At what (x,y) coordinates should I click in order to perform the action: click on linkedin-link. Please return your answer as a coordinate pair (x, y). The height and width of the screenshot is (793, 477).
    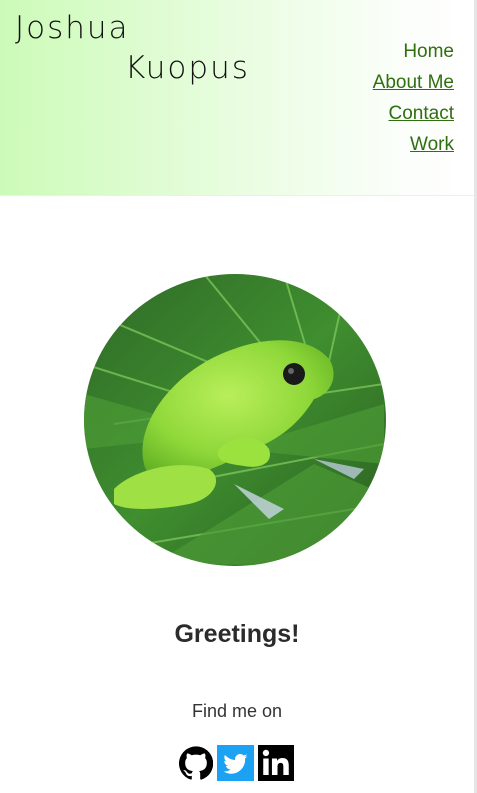
    Looking at the image, I should click on (276, 763).